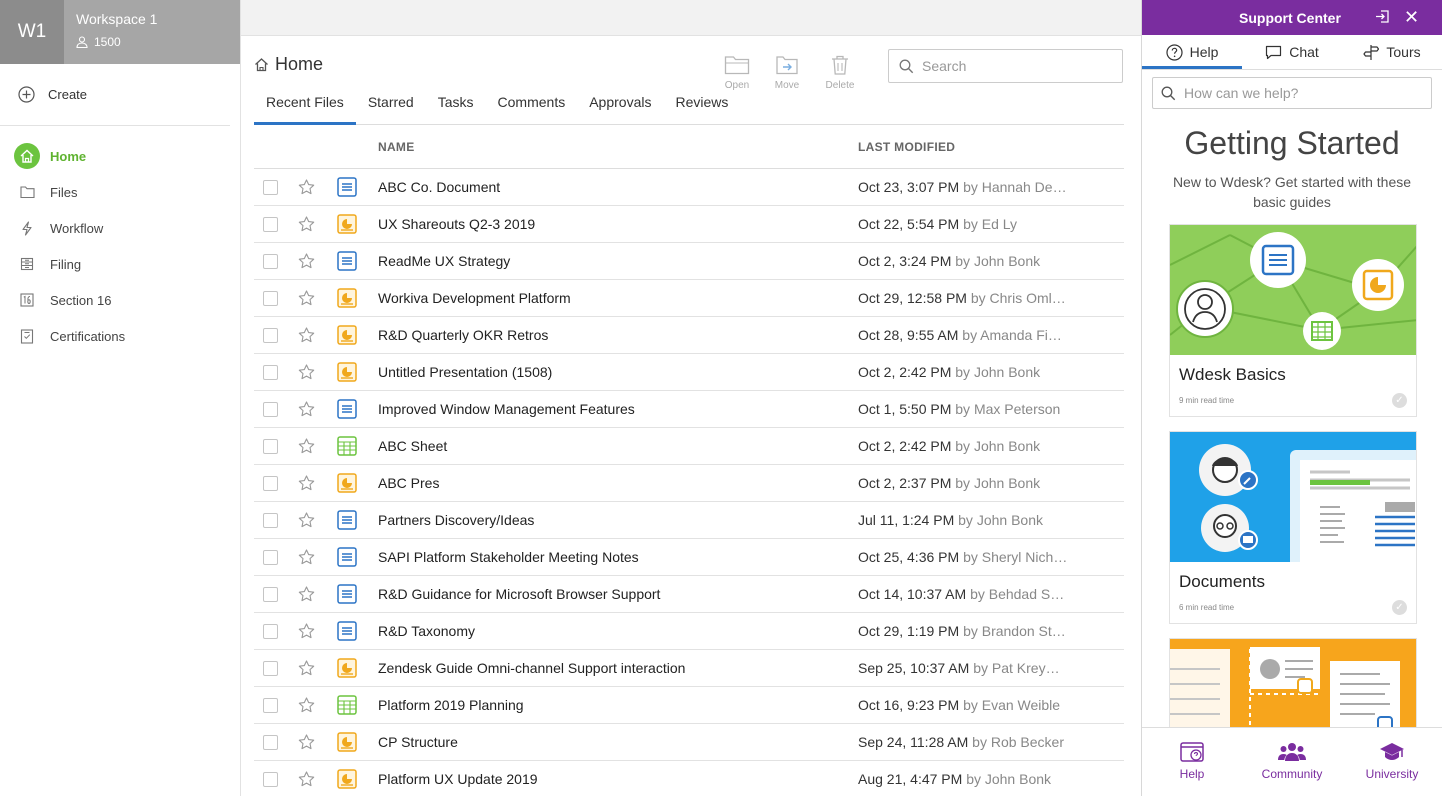 The height and width of the screenshot is (796, 1442). Describe the element at coordinates (1392, 52) in the screenshot. I see `support-tab-tours: Tours` at that location.